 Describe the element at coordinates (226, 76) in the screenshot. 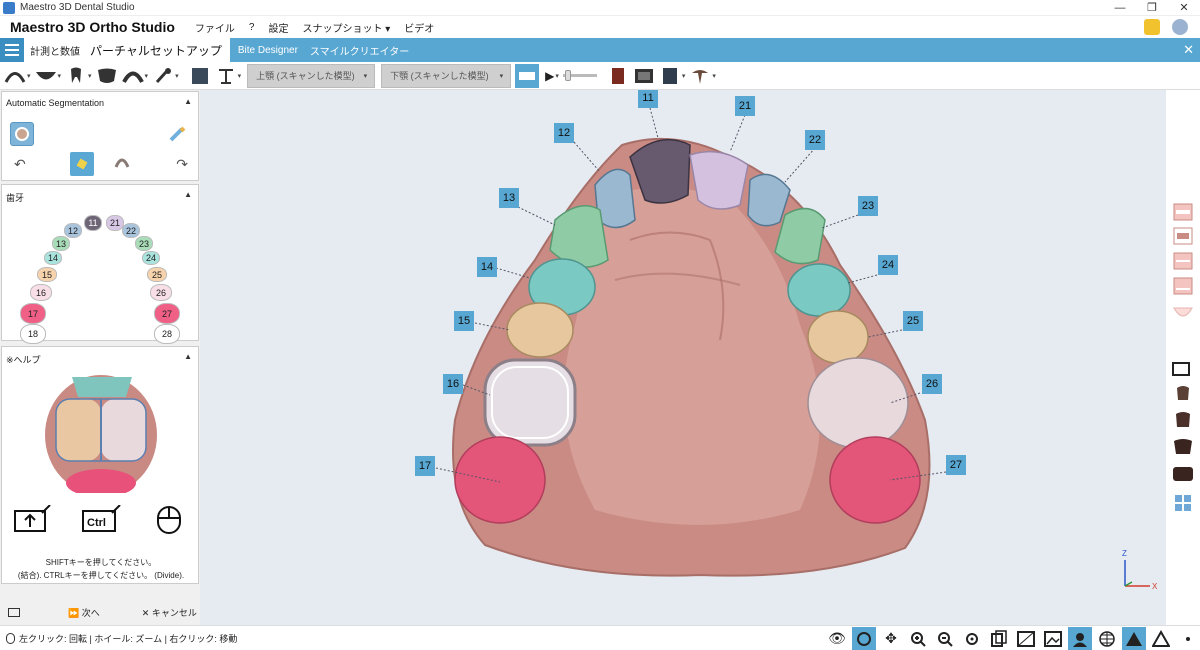

I see `measure-tool-icon` at that location.